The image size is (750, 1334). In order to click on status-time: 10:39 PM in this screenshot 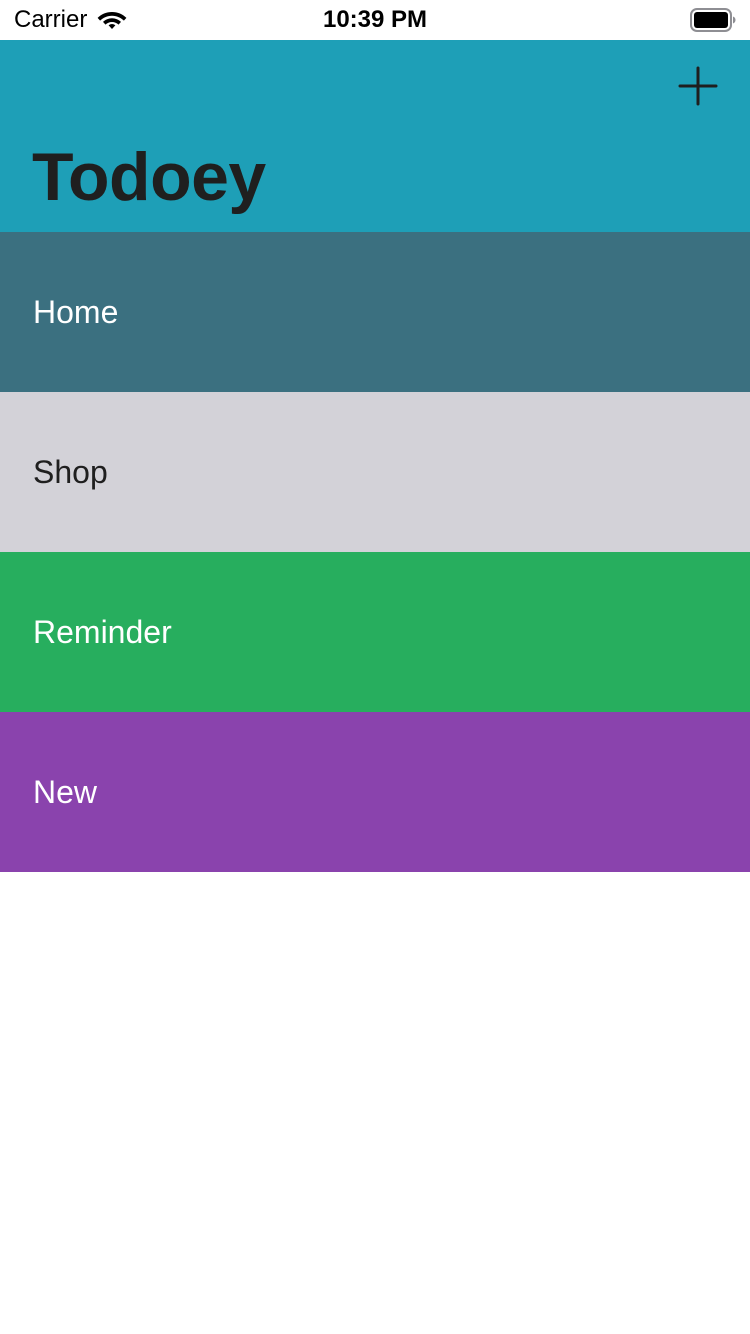, I will do `click(375, 19)`.